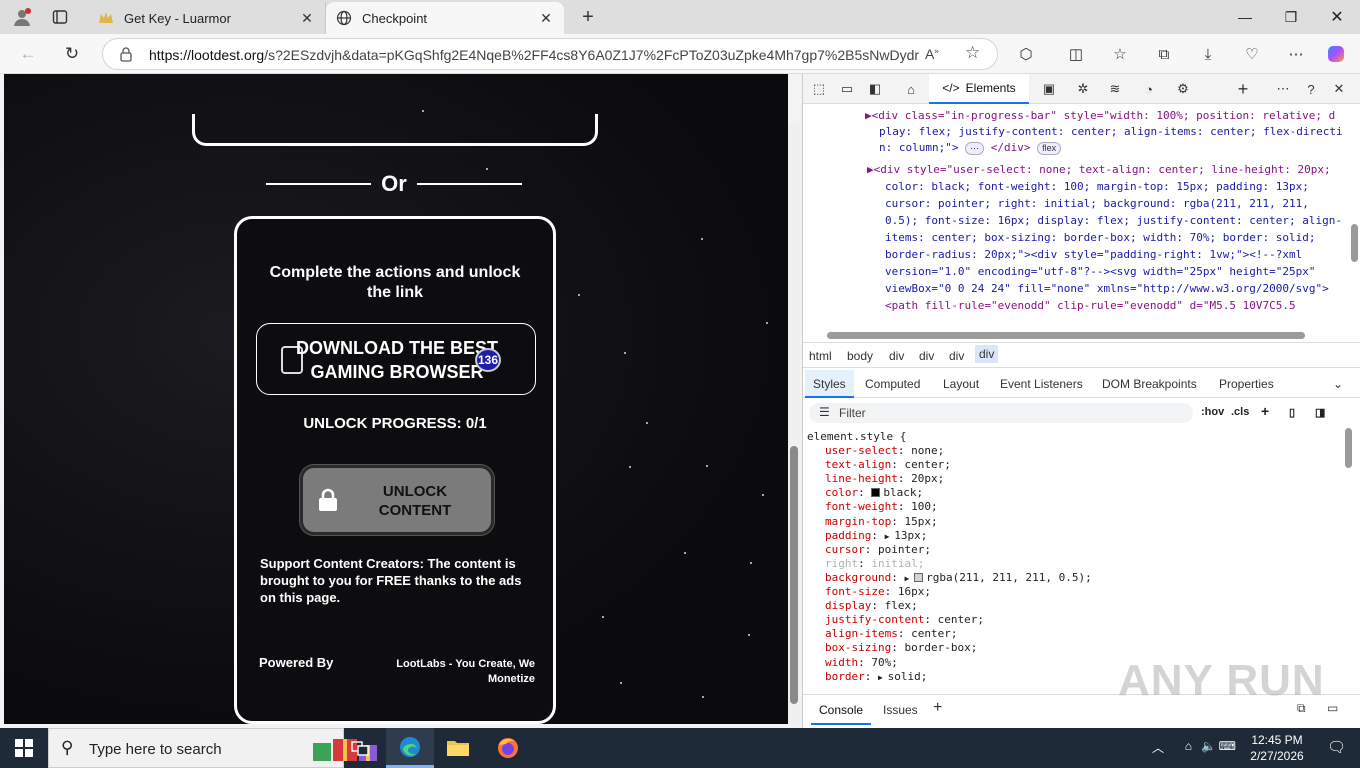 This screenshot has height=768, width=1360. What do you see at coordinates (819, 89) in the screenshot?
I see `inspect-element-icon: ⬚` at bounding box center [819, 89].